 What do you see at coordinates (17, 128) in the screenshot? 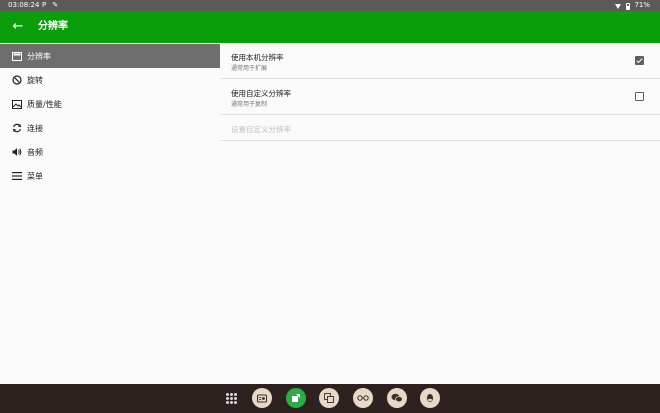
I see `sync-icon` at bounding box center [17, 128].